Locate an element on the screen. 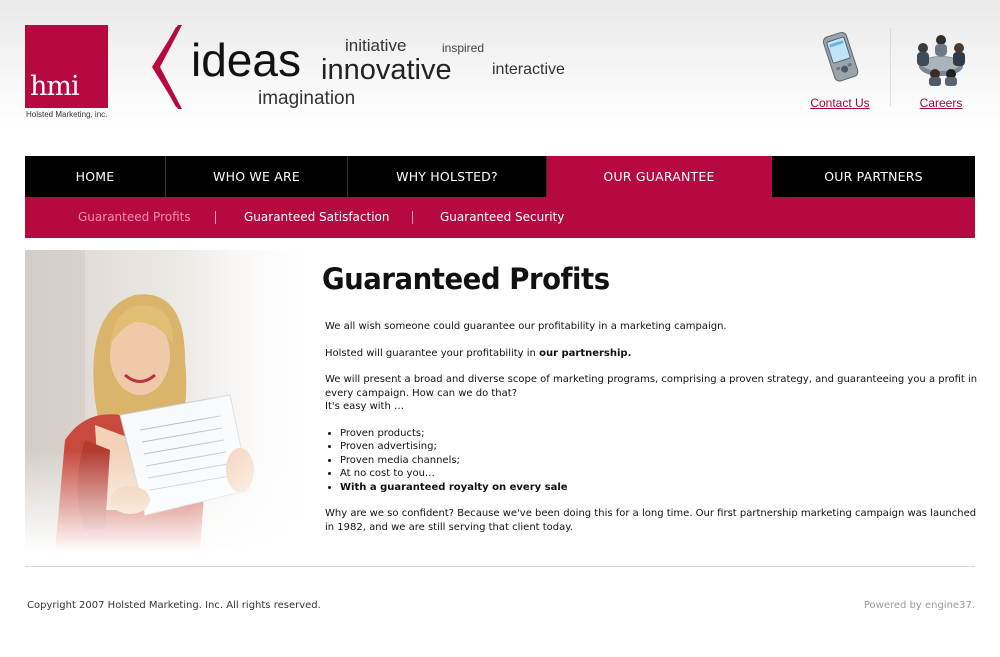 This screenshot has height=657, width=1000. subnav-guaranteed-satisfaction: Guaranteed Satisfaction is located at coordinates (316, 217).